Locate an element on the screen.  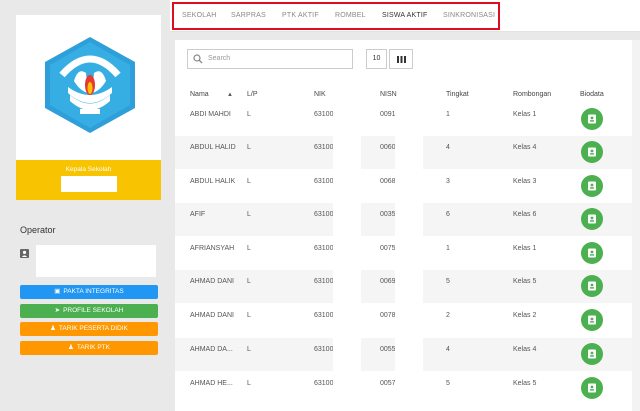
nik-redaction is located at coordinates (347, 249).